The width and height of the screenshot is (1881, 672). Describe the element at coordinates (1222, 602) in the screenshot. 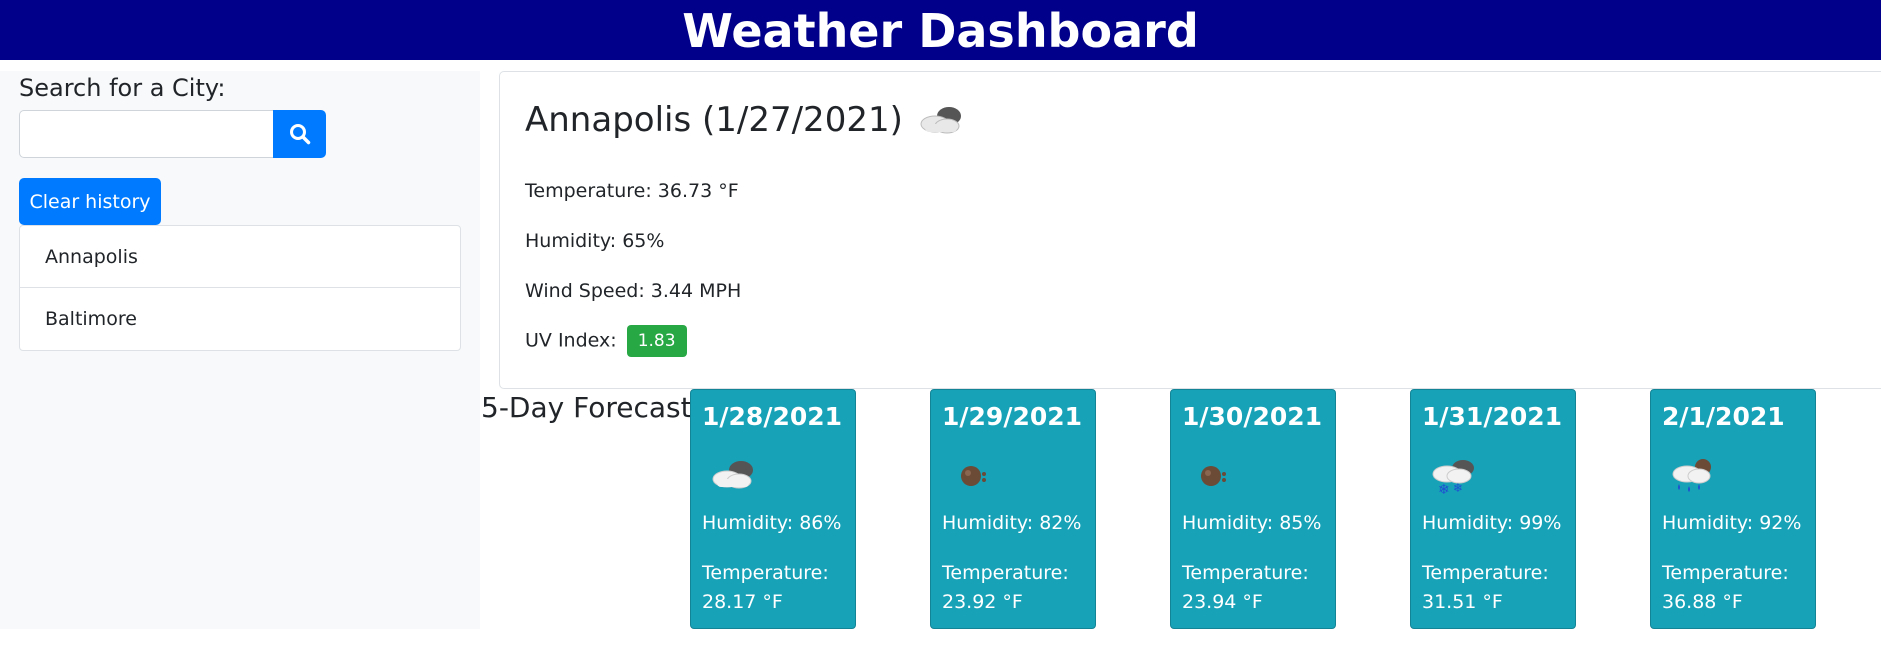

I see `forecast-temperature: 23.94 °F` at that location.